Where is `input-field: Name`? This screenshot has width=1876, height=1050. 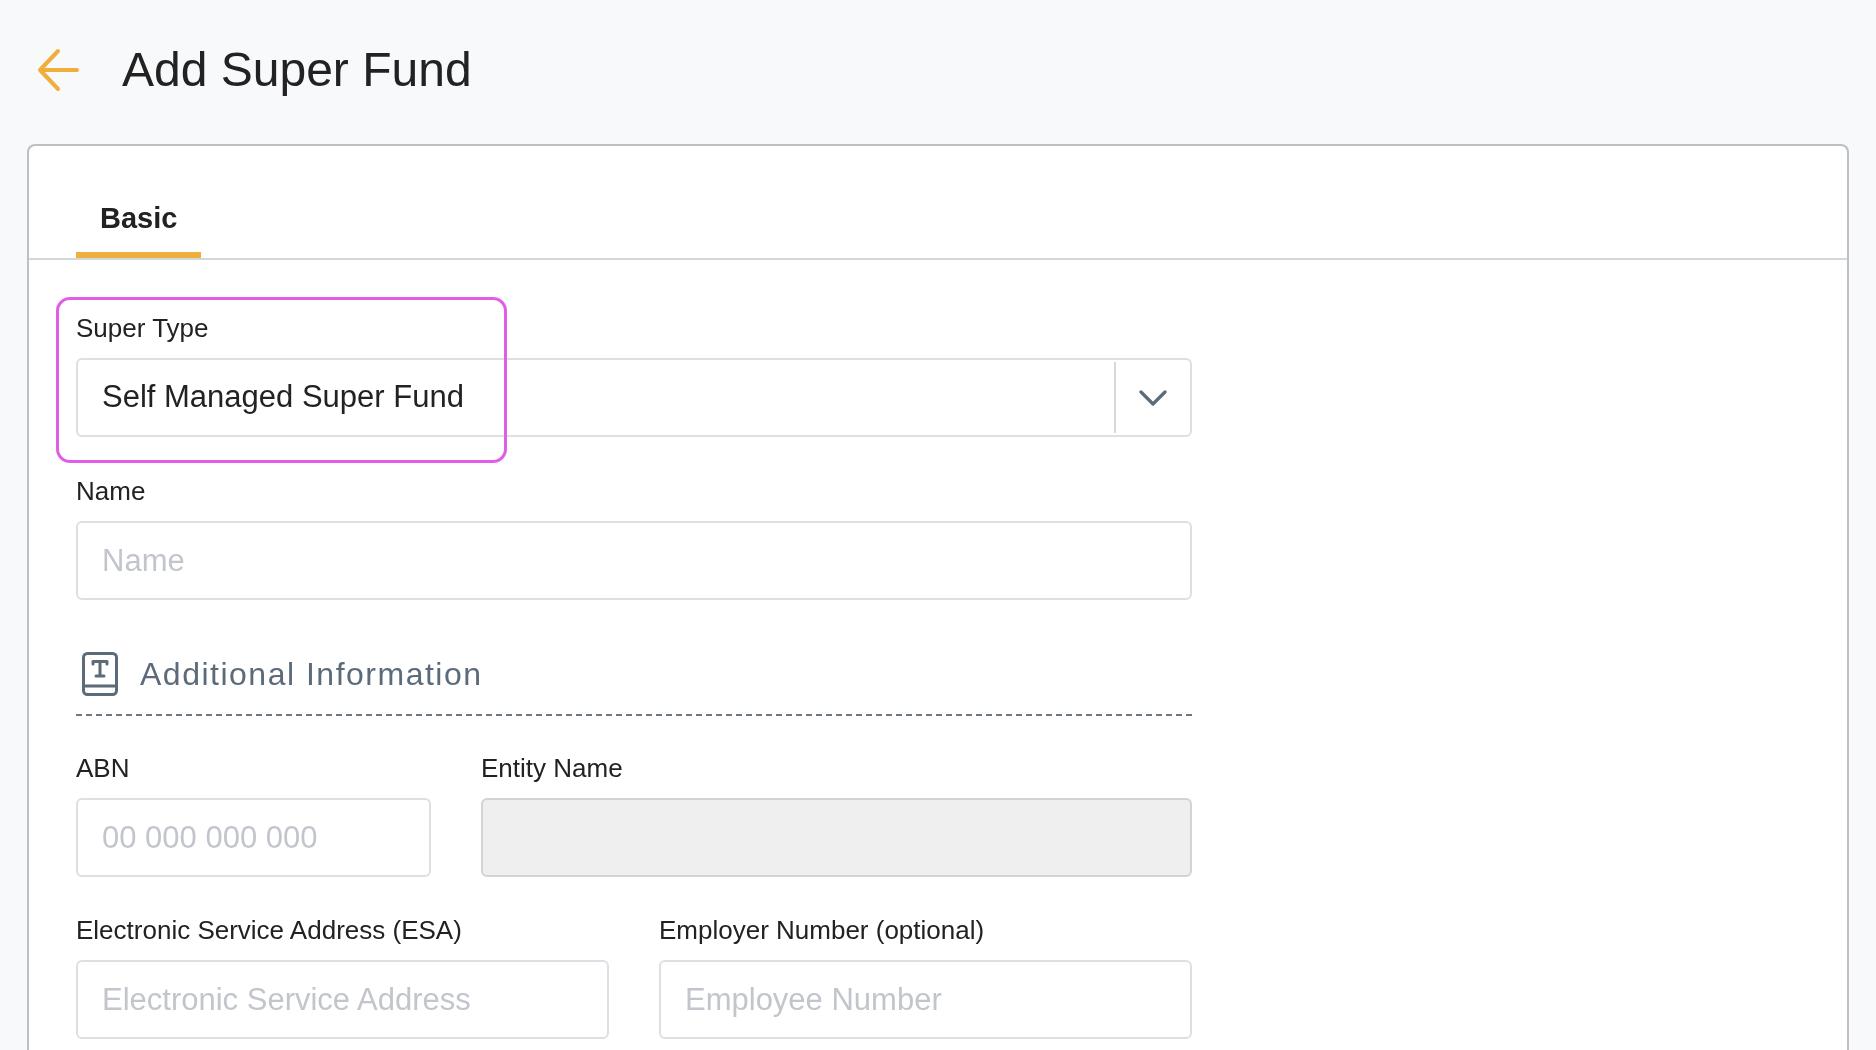
input-field: Name is located at coordinates (634, 560).